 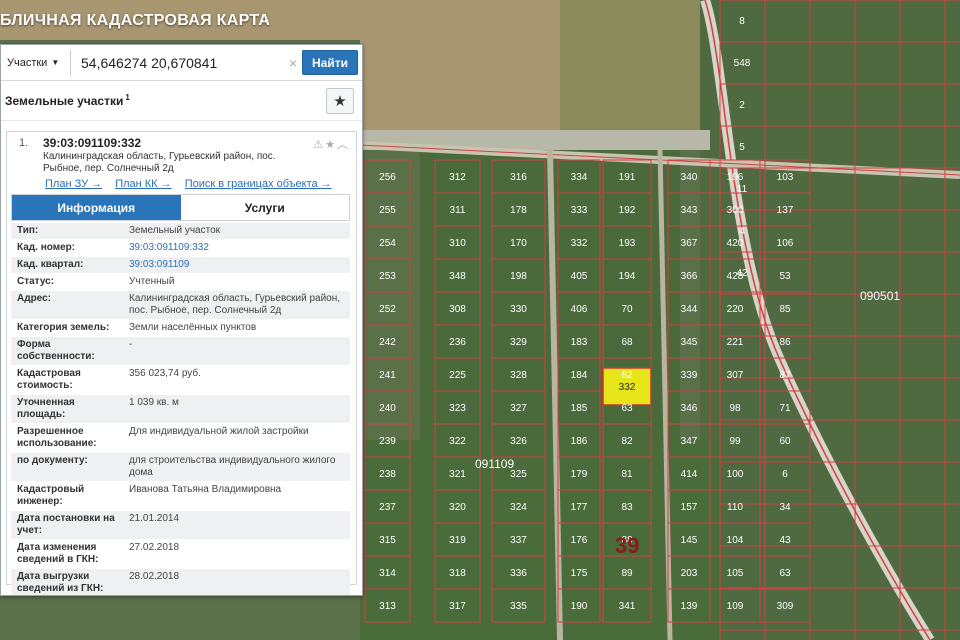 I want to click on parcel-number-label: 328, so click(x=518, y=375).